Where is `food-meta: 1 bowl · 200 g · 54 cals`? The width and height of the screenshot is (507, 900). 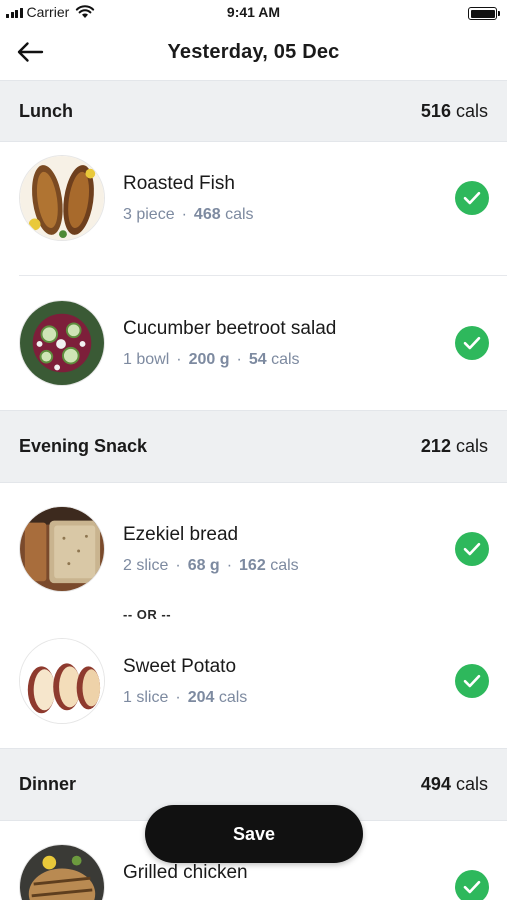
food-meta: 1 bowl · 200 g · 54 cals is located at coordinates (211, 360).